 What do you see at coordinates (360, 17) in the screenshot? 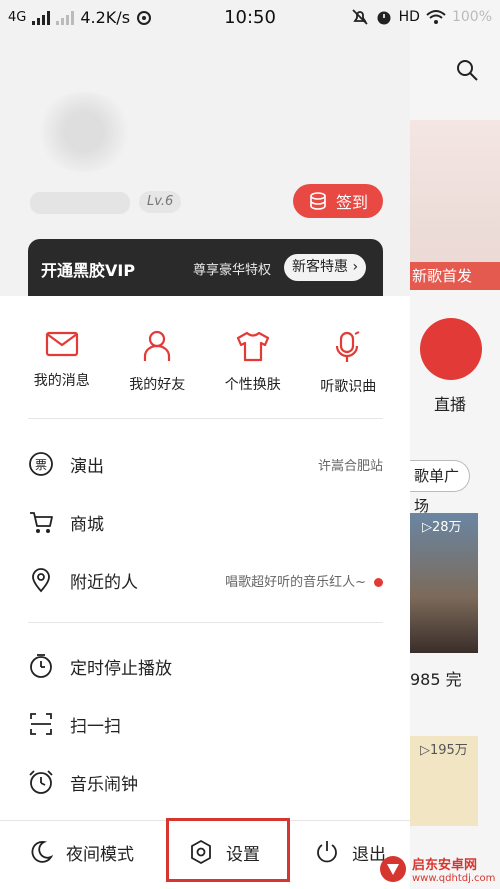
I see `mute-bell-icon` at bounding box center [360, 17].